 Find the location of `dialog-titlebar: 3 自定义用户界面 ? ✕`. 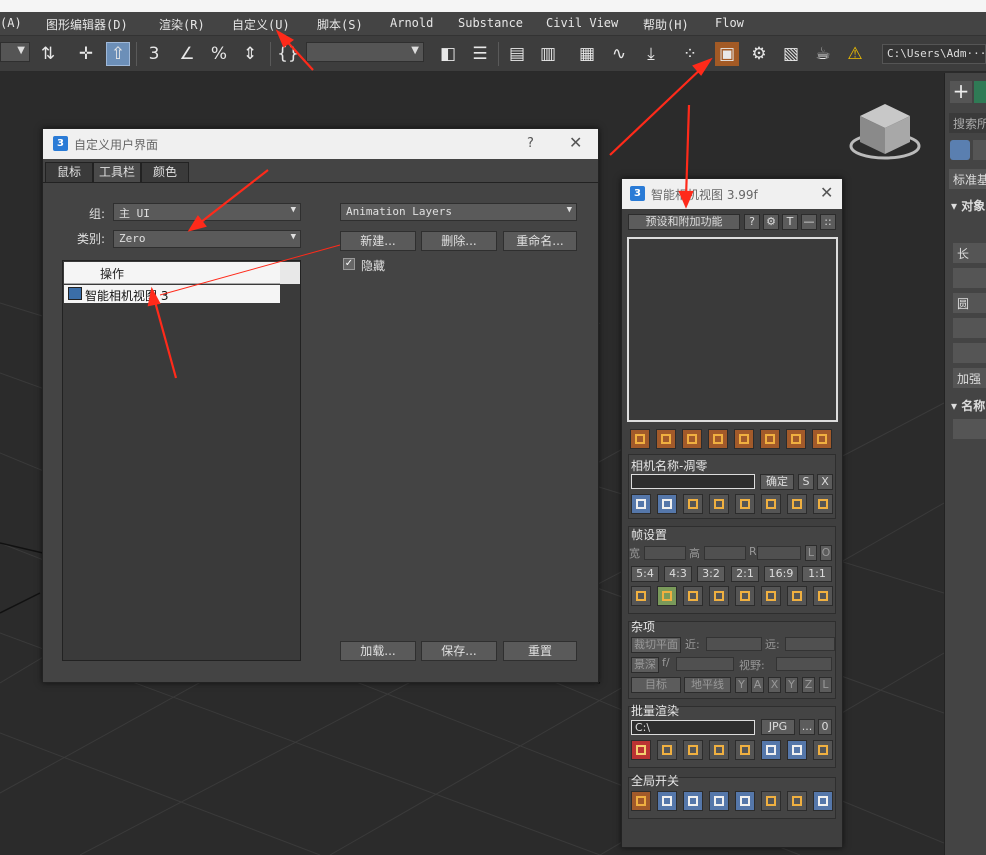

dialog-titlebar: 3 自定义用户界面 ? ✕ is located at coordinates (320, 144).